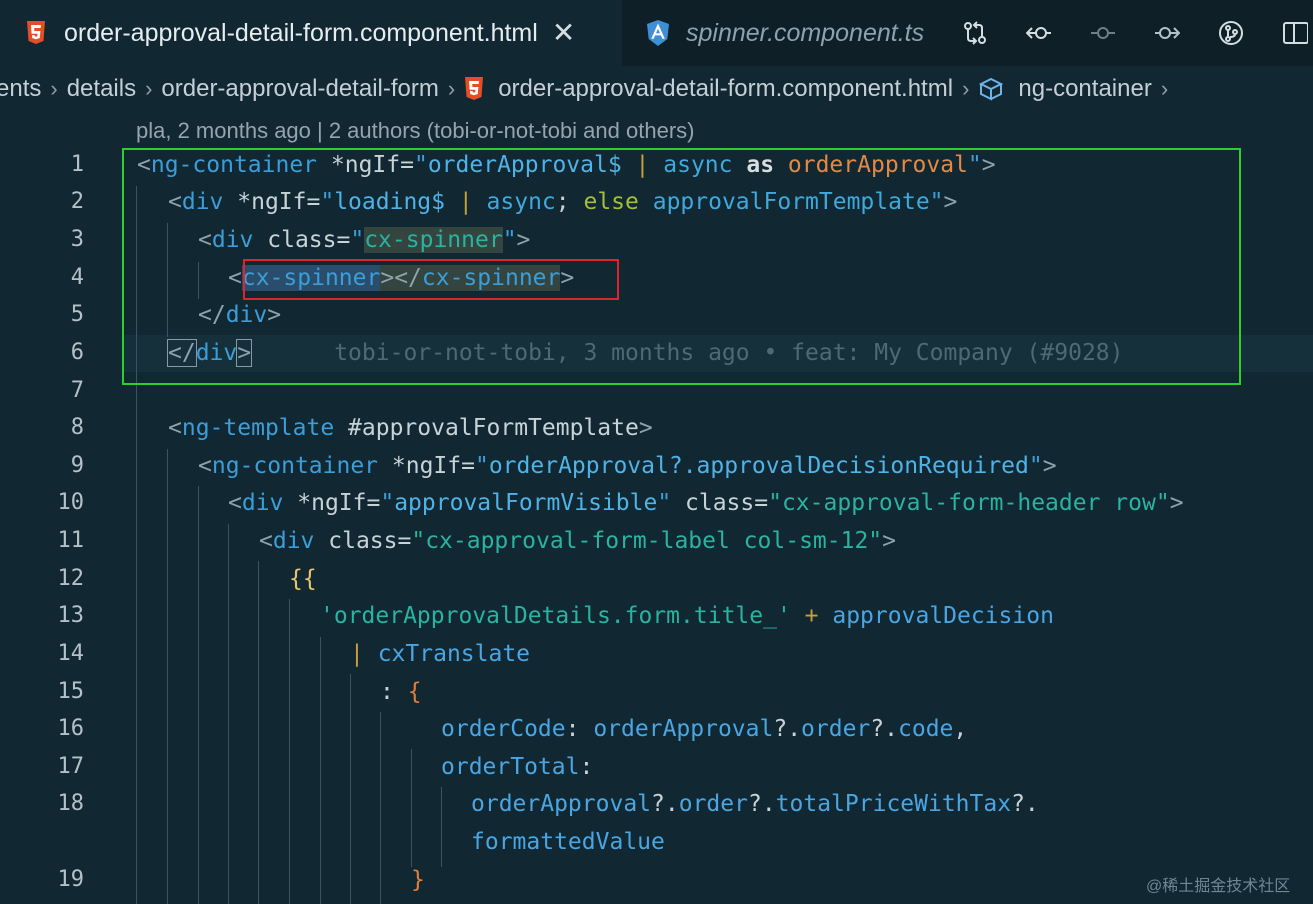 This screenshot has width=1313, height=904. What do you see at coordinates (71, 879) in the screenshot?
I see `line-number: 19` at bounding box center [71, 879].